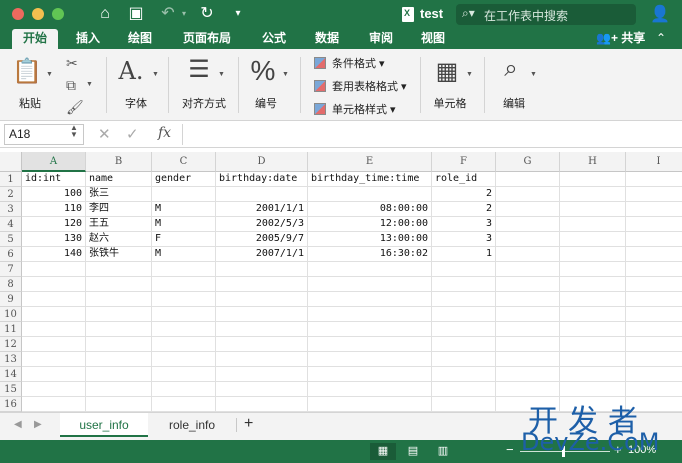 This screenshot has height=463, width=682. I want to click on cell-b16, so click(119, 404).